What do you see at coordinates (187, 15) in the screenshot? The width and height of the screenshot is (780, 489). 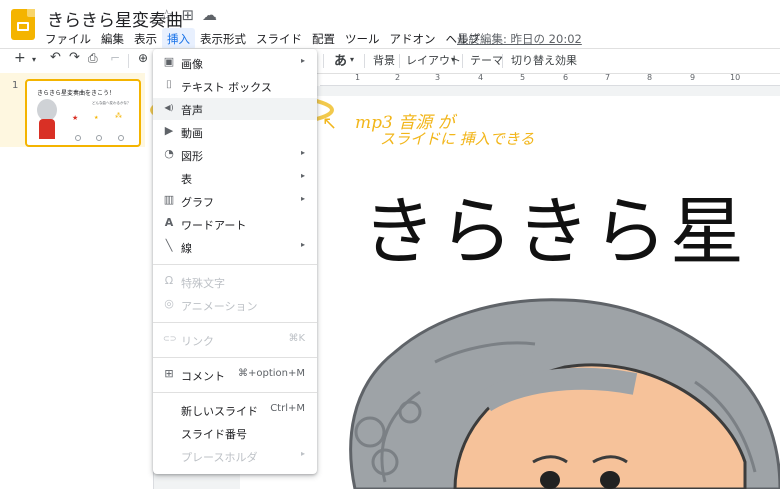 I see `move-folder-icon: ⊞` at bounding box center [187, 15].